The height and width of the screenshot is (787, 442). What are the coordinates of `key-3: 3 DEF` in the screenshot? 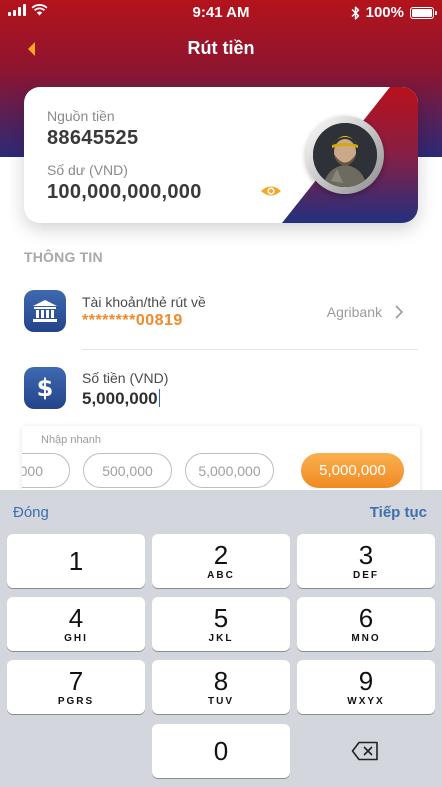 It's located at (366, 561).